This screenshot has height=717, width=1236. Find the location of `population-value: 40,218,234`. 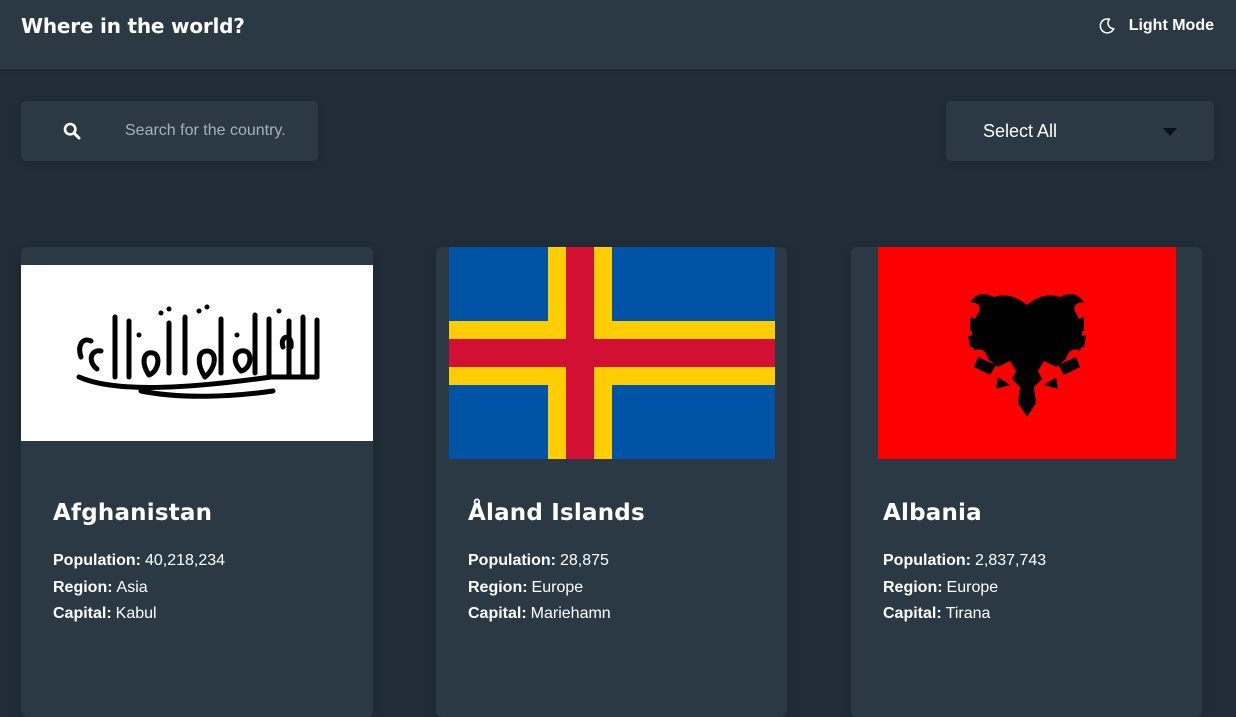

population-value: 40,218,234 is located at coordinates (185, 560).